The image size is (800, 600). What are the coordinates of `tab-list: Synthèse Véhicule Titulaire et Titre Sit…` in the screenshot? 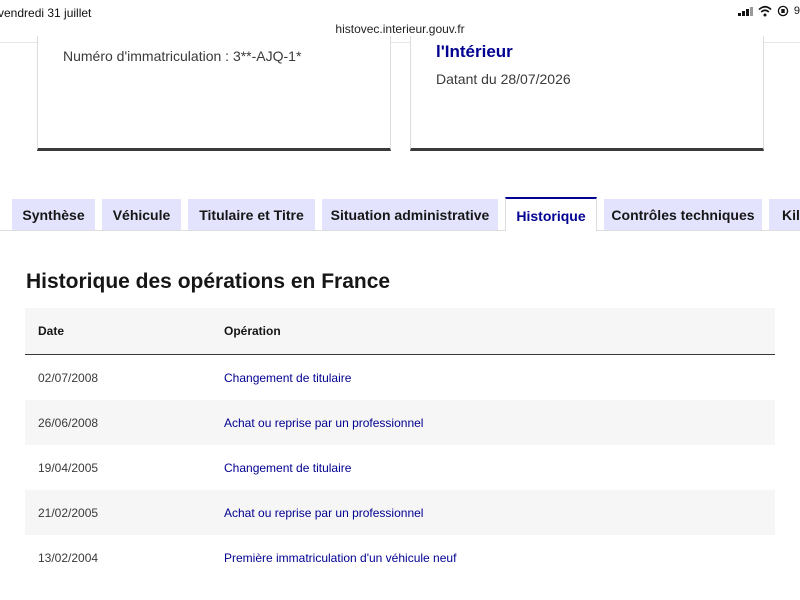 It's located at (400, 214).